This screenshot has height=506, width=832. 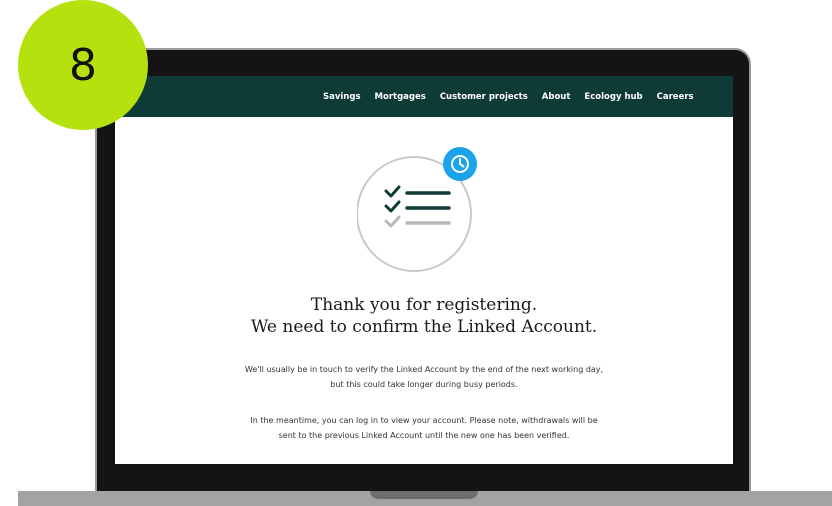 I want to click on step-badge: 8, so click(x=83, y=65).